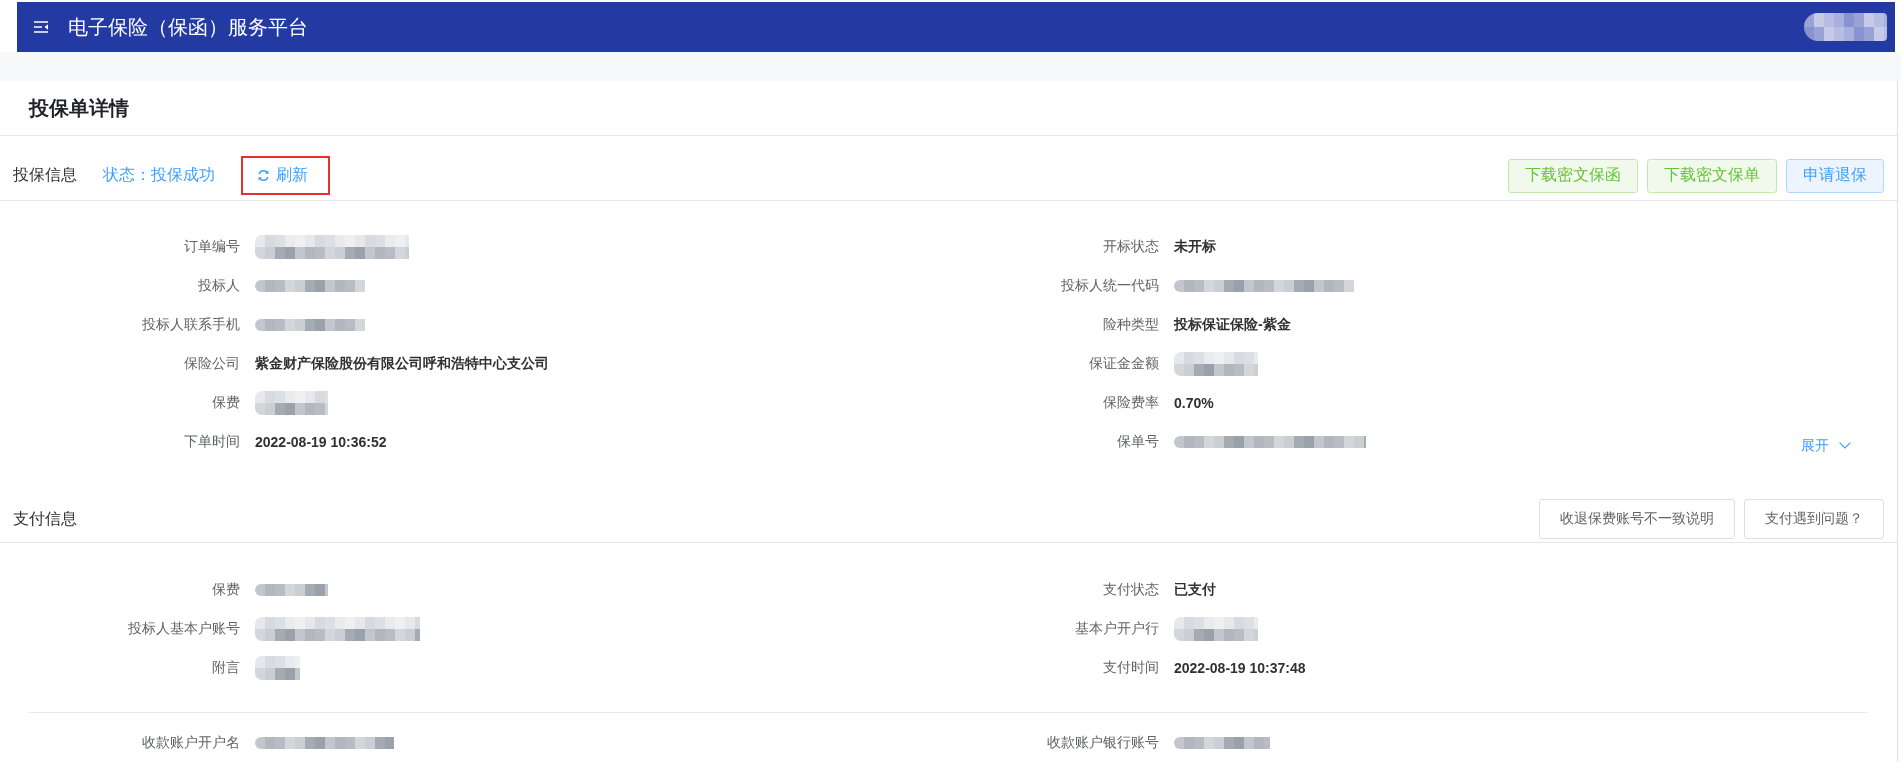 This screenshot has width=1901, height=766. Describe the element at coordinates (188, 27) in the screenshot. I see `app-title: 电子保险（保函）服务平台` at that location.